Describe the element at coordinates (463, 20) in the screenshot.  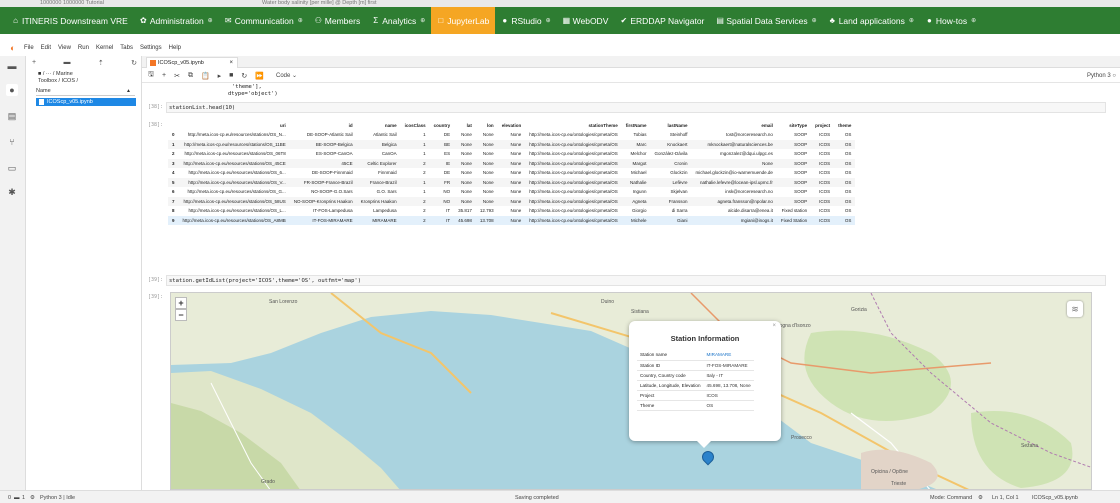
I see `nav-item-jupyterlab: □ JupyterLab` at that location.